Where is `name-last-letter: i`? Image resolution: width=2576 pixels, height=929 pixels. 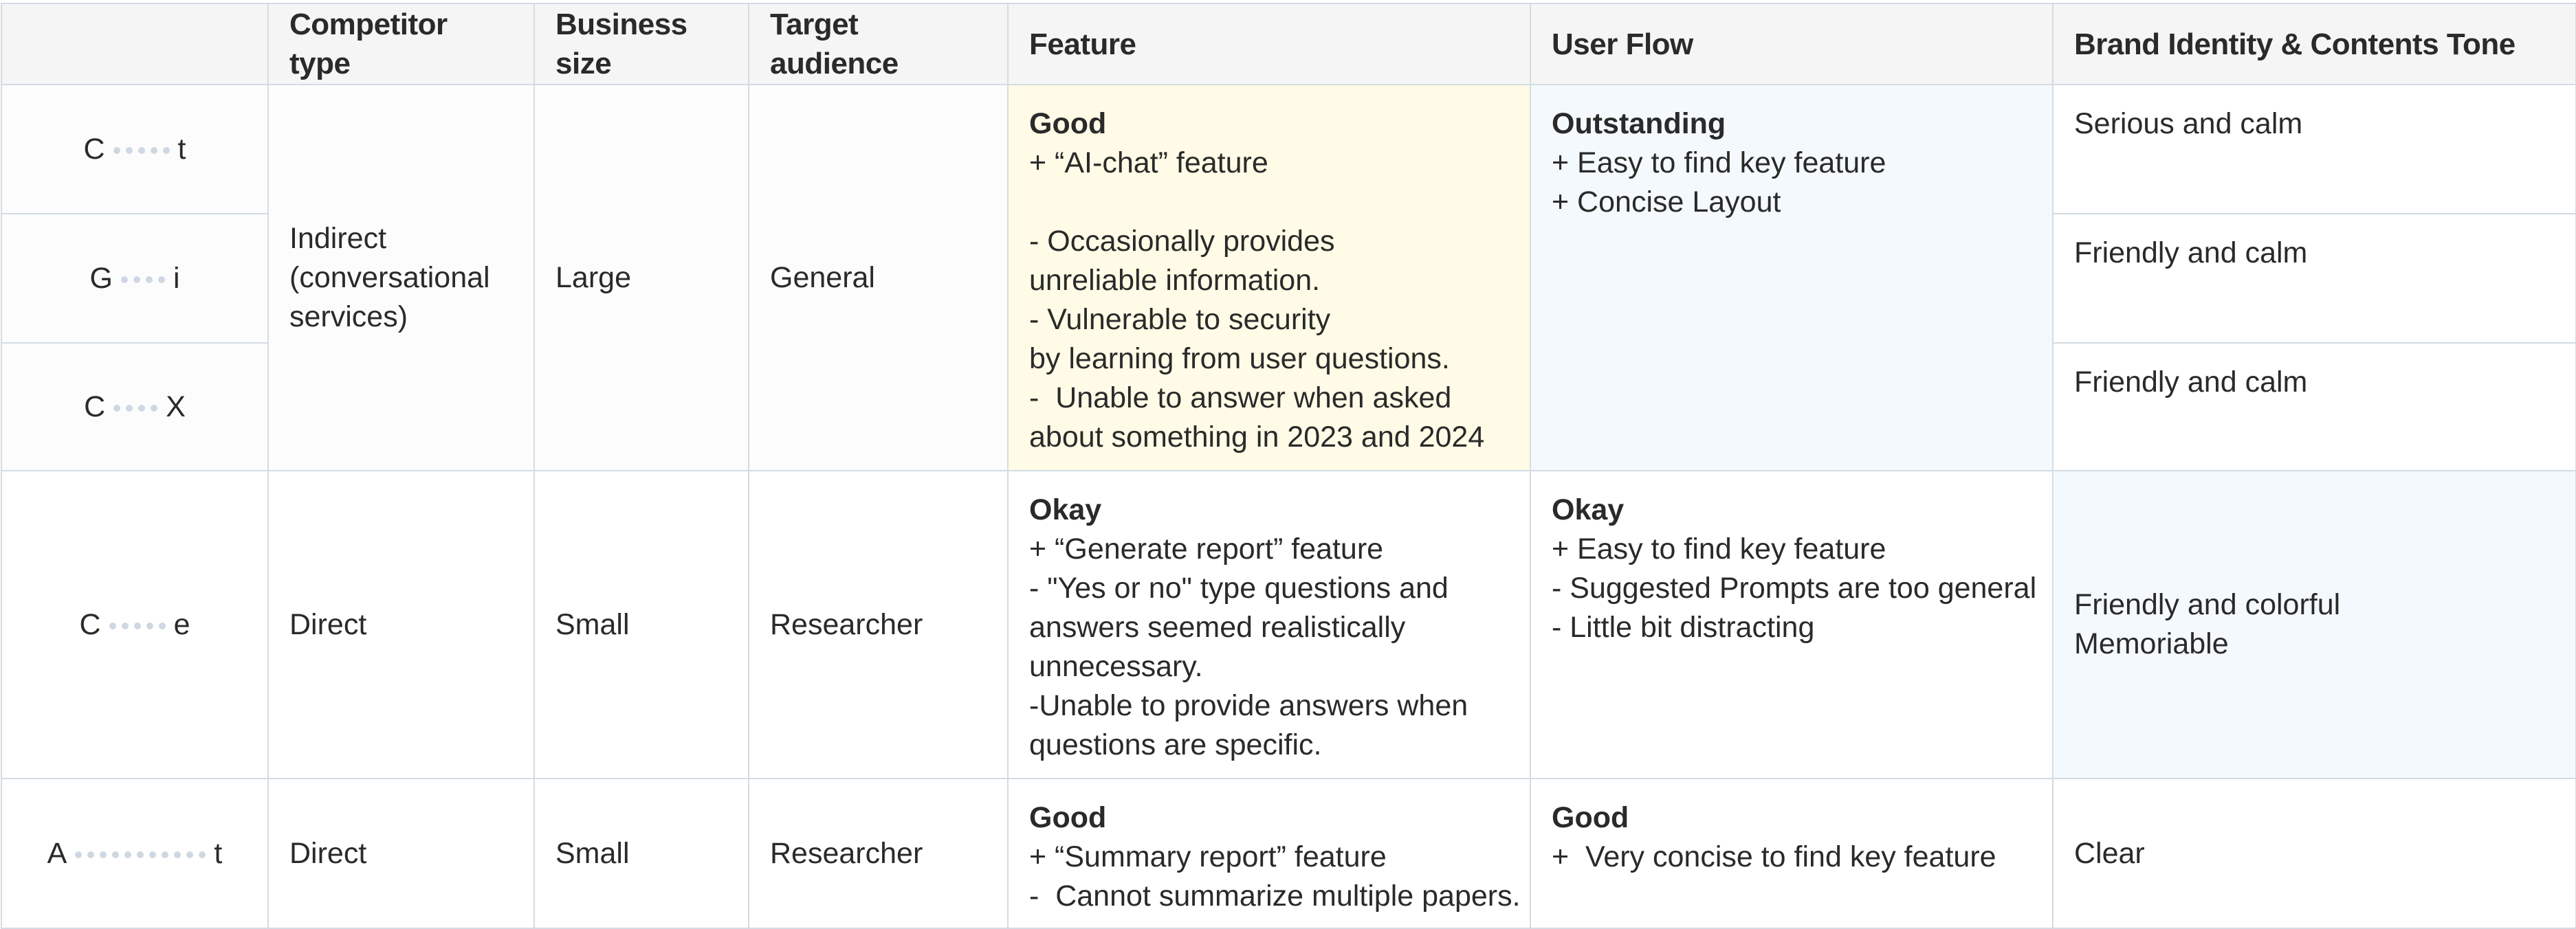 name-last-letter: i is located at coordinates (176, 278).